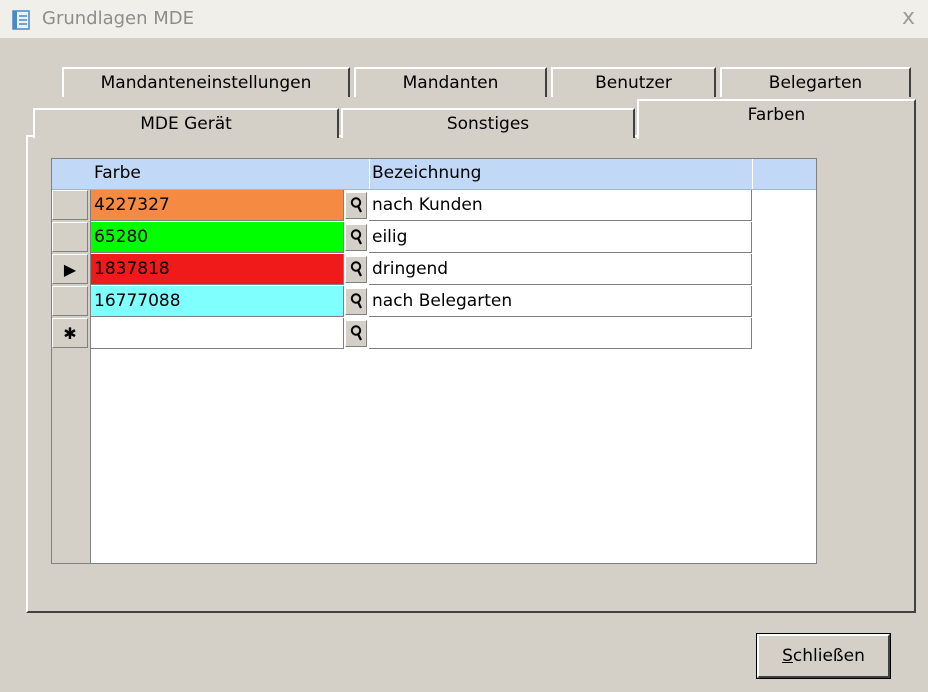  What do you see at coordinates (828, 656) in the screenshot?
I see `close-button-label: chließen` at bounding box center [828, 656].